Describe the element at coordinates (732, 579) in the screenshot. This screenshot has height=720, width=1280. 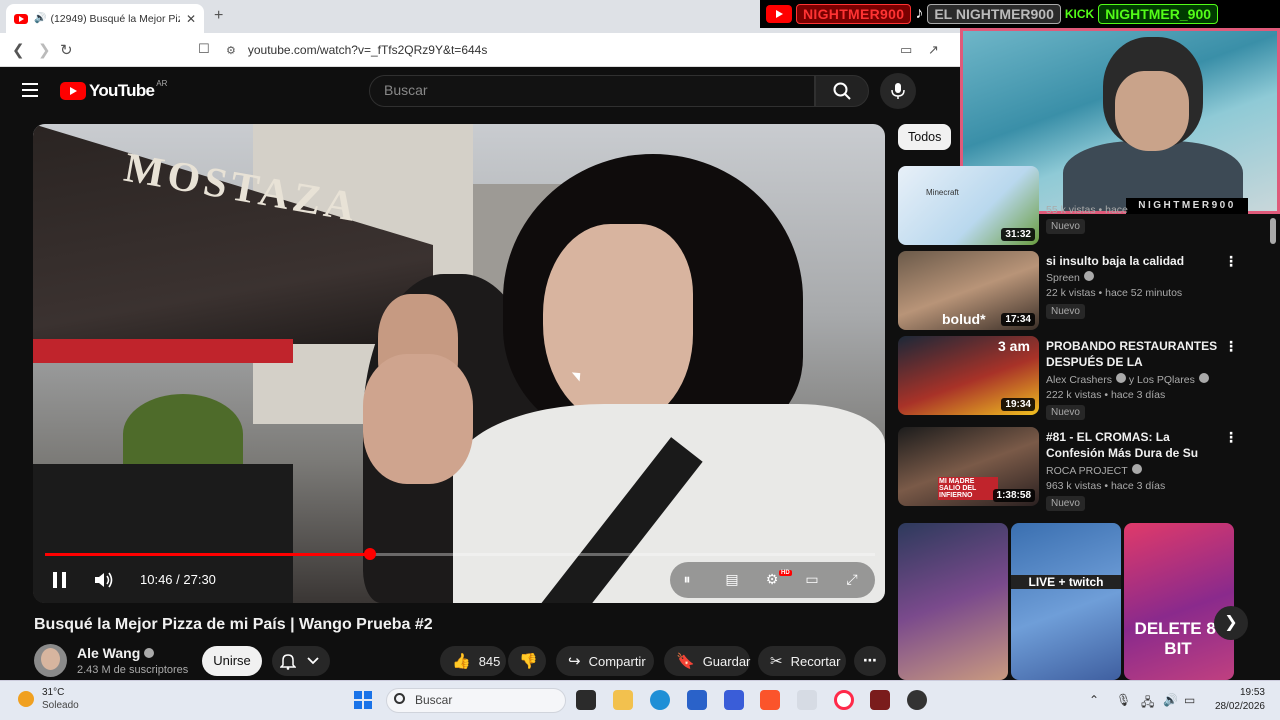
I see `subtitles-icon: ▤` at that location.